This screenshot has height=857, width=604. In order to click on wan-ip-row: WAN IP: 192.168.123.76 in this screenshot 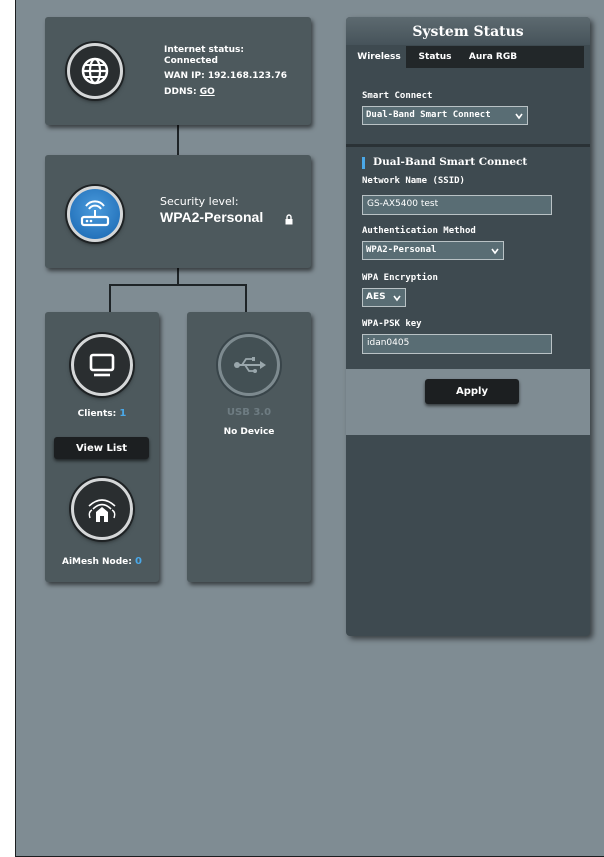, I will do `click(225, 76)`.